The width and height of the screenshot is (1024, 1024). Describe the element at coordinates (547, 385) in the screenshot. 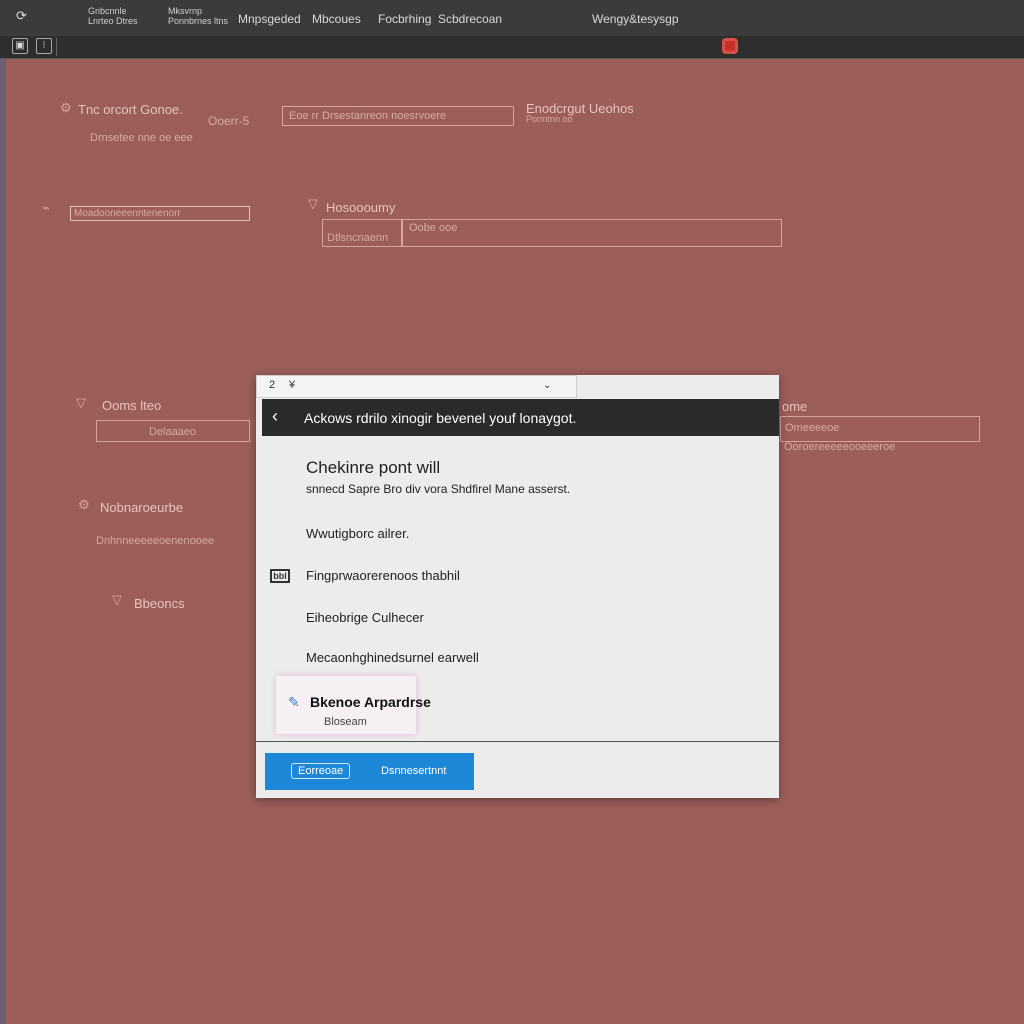

I see `dropdown-icon: ⌄` at that location.